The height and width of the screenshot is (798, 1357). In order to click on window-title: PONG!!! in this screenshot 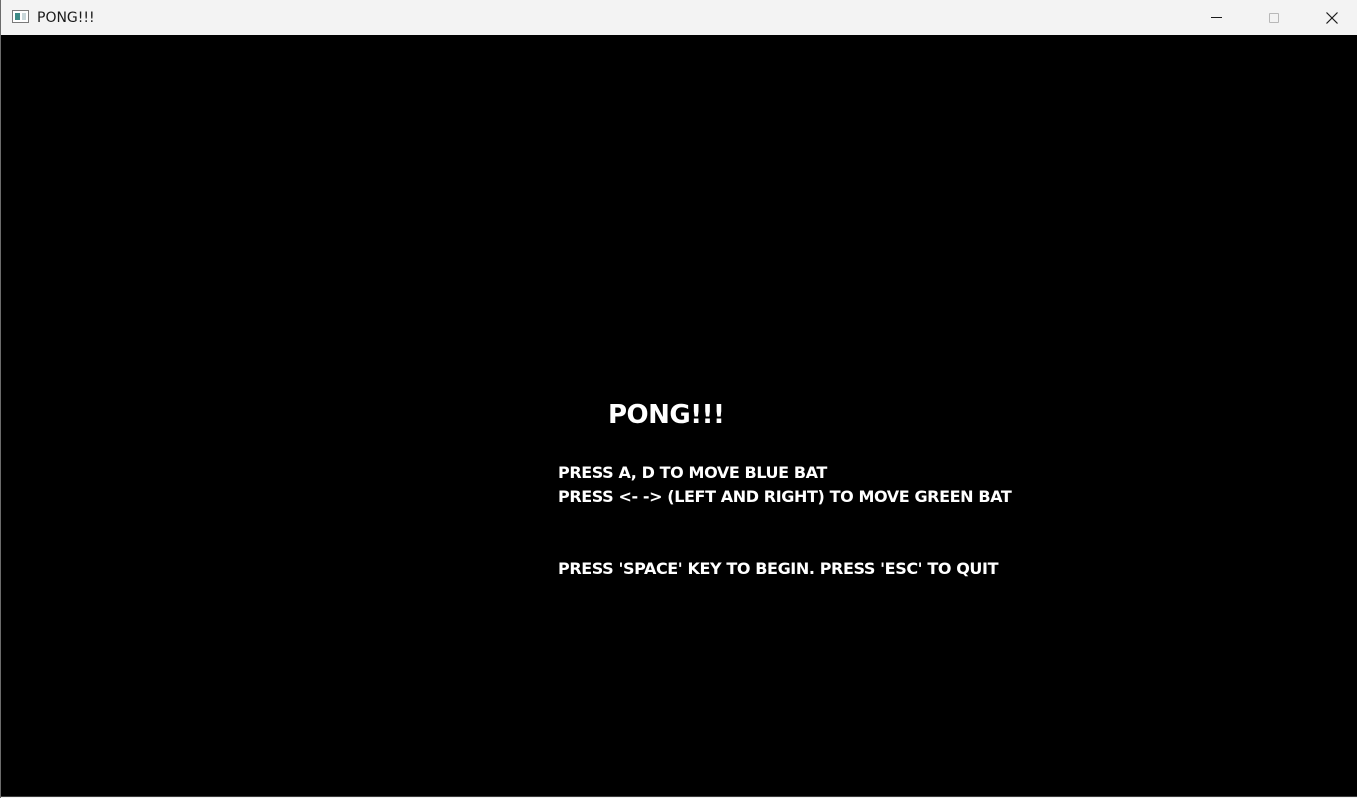, I will do `click(66, 18)`.